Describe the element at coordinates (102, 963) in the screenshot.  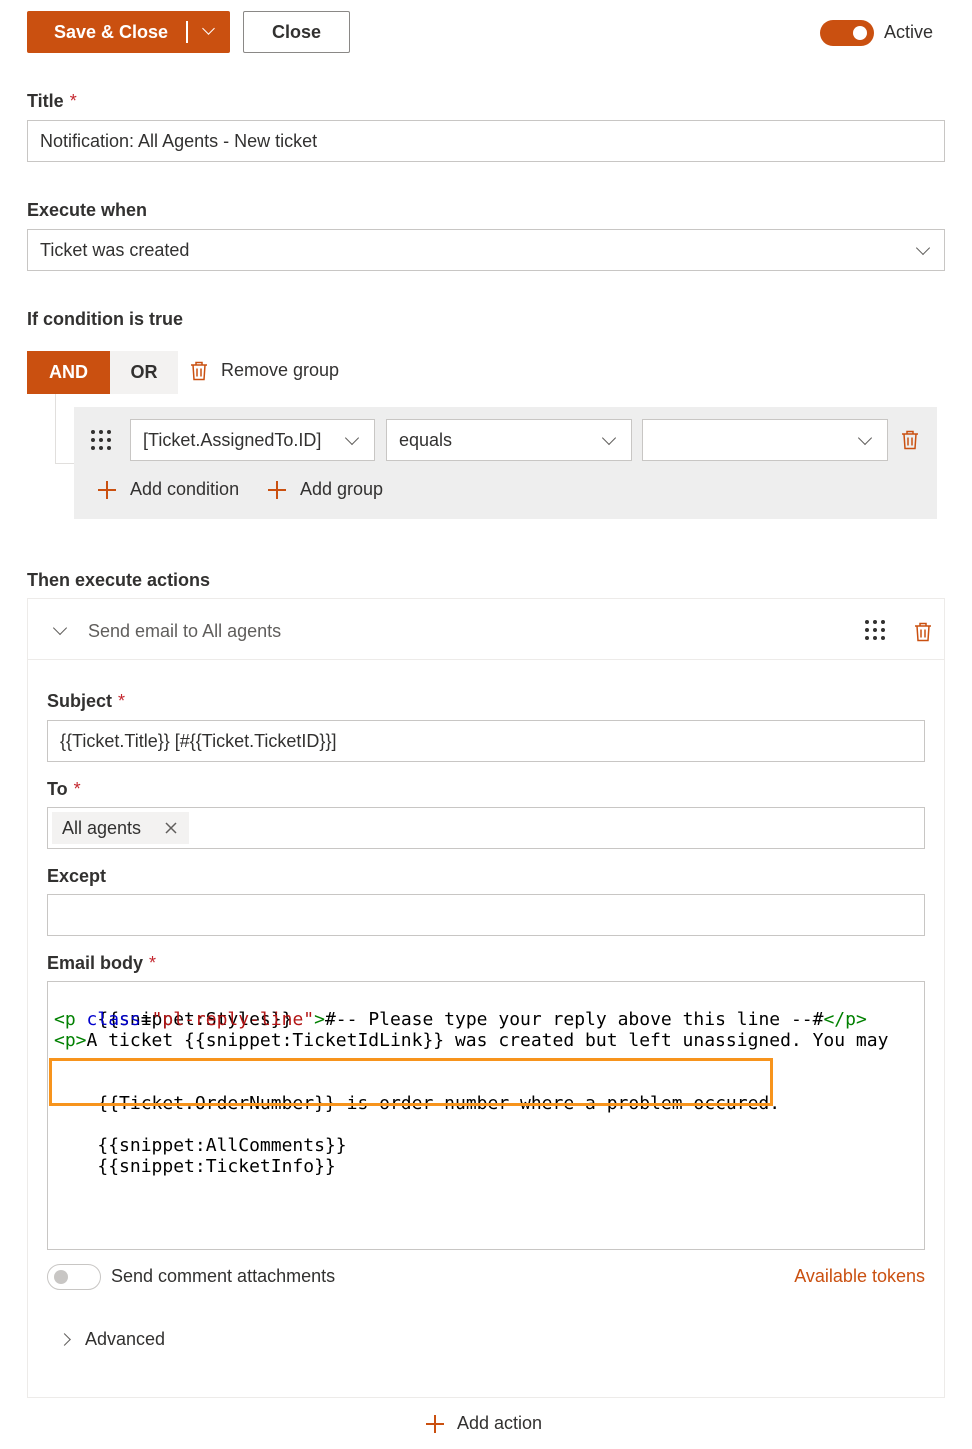
I see `email-body-label: Email body *` at that location.